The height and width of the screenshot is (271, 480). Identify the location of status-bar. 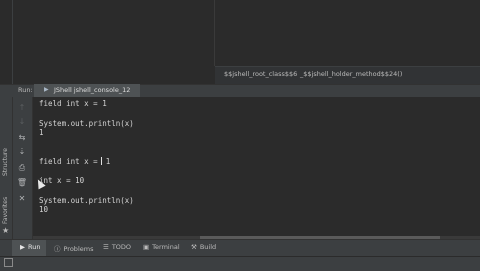
(240, 263).